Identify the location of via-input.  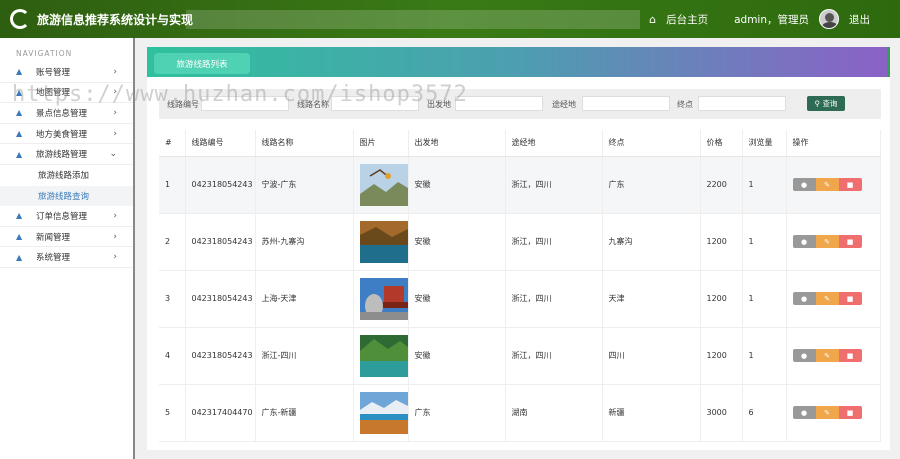
(626, 103).